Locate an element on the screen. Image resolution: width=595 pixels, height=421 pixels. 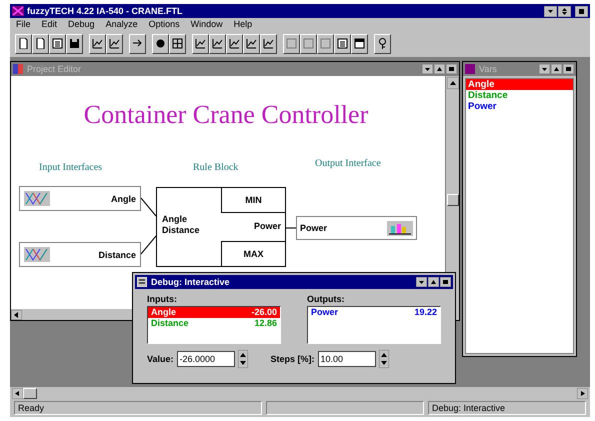
inputs-list: Angle -26.00 Distance 12.86 is located at coordinates (214, 325).